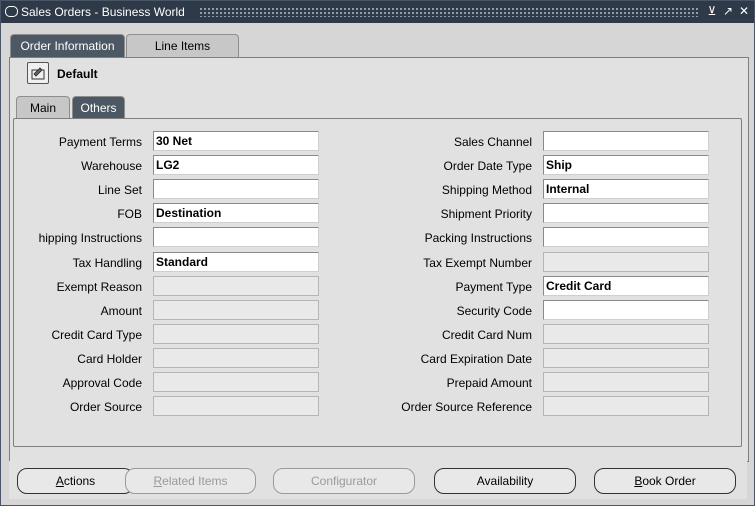 The width and height of the screenshot is (755, 506). I want to click on actions-button: Actions, so click(75, 481).